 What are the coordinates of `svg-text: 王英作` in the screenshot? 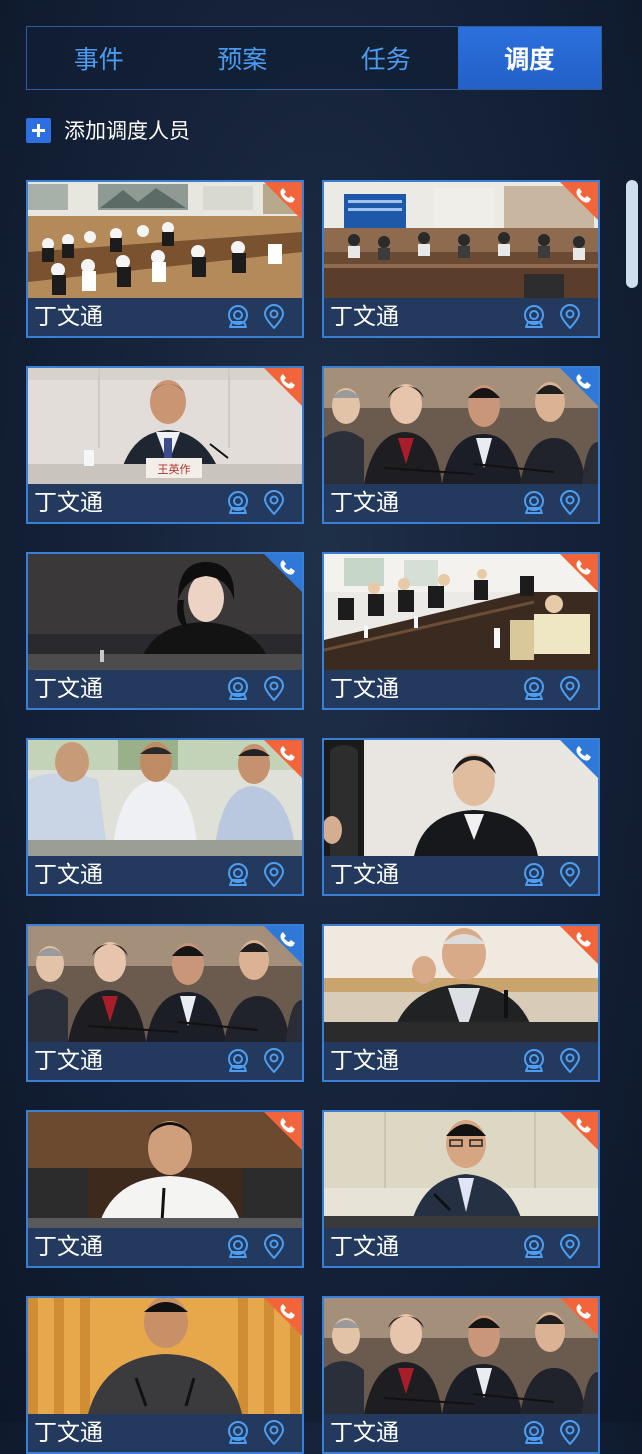 It's located at (174, 469).